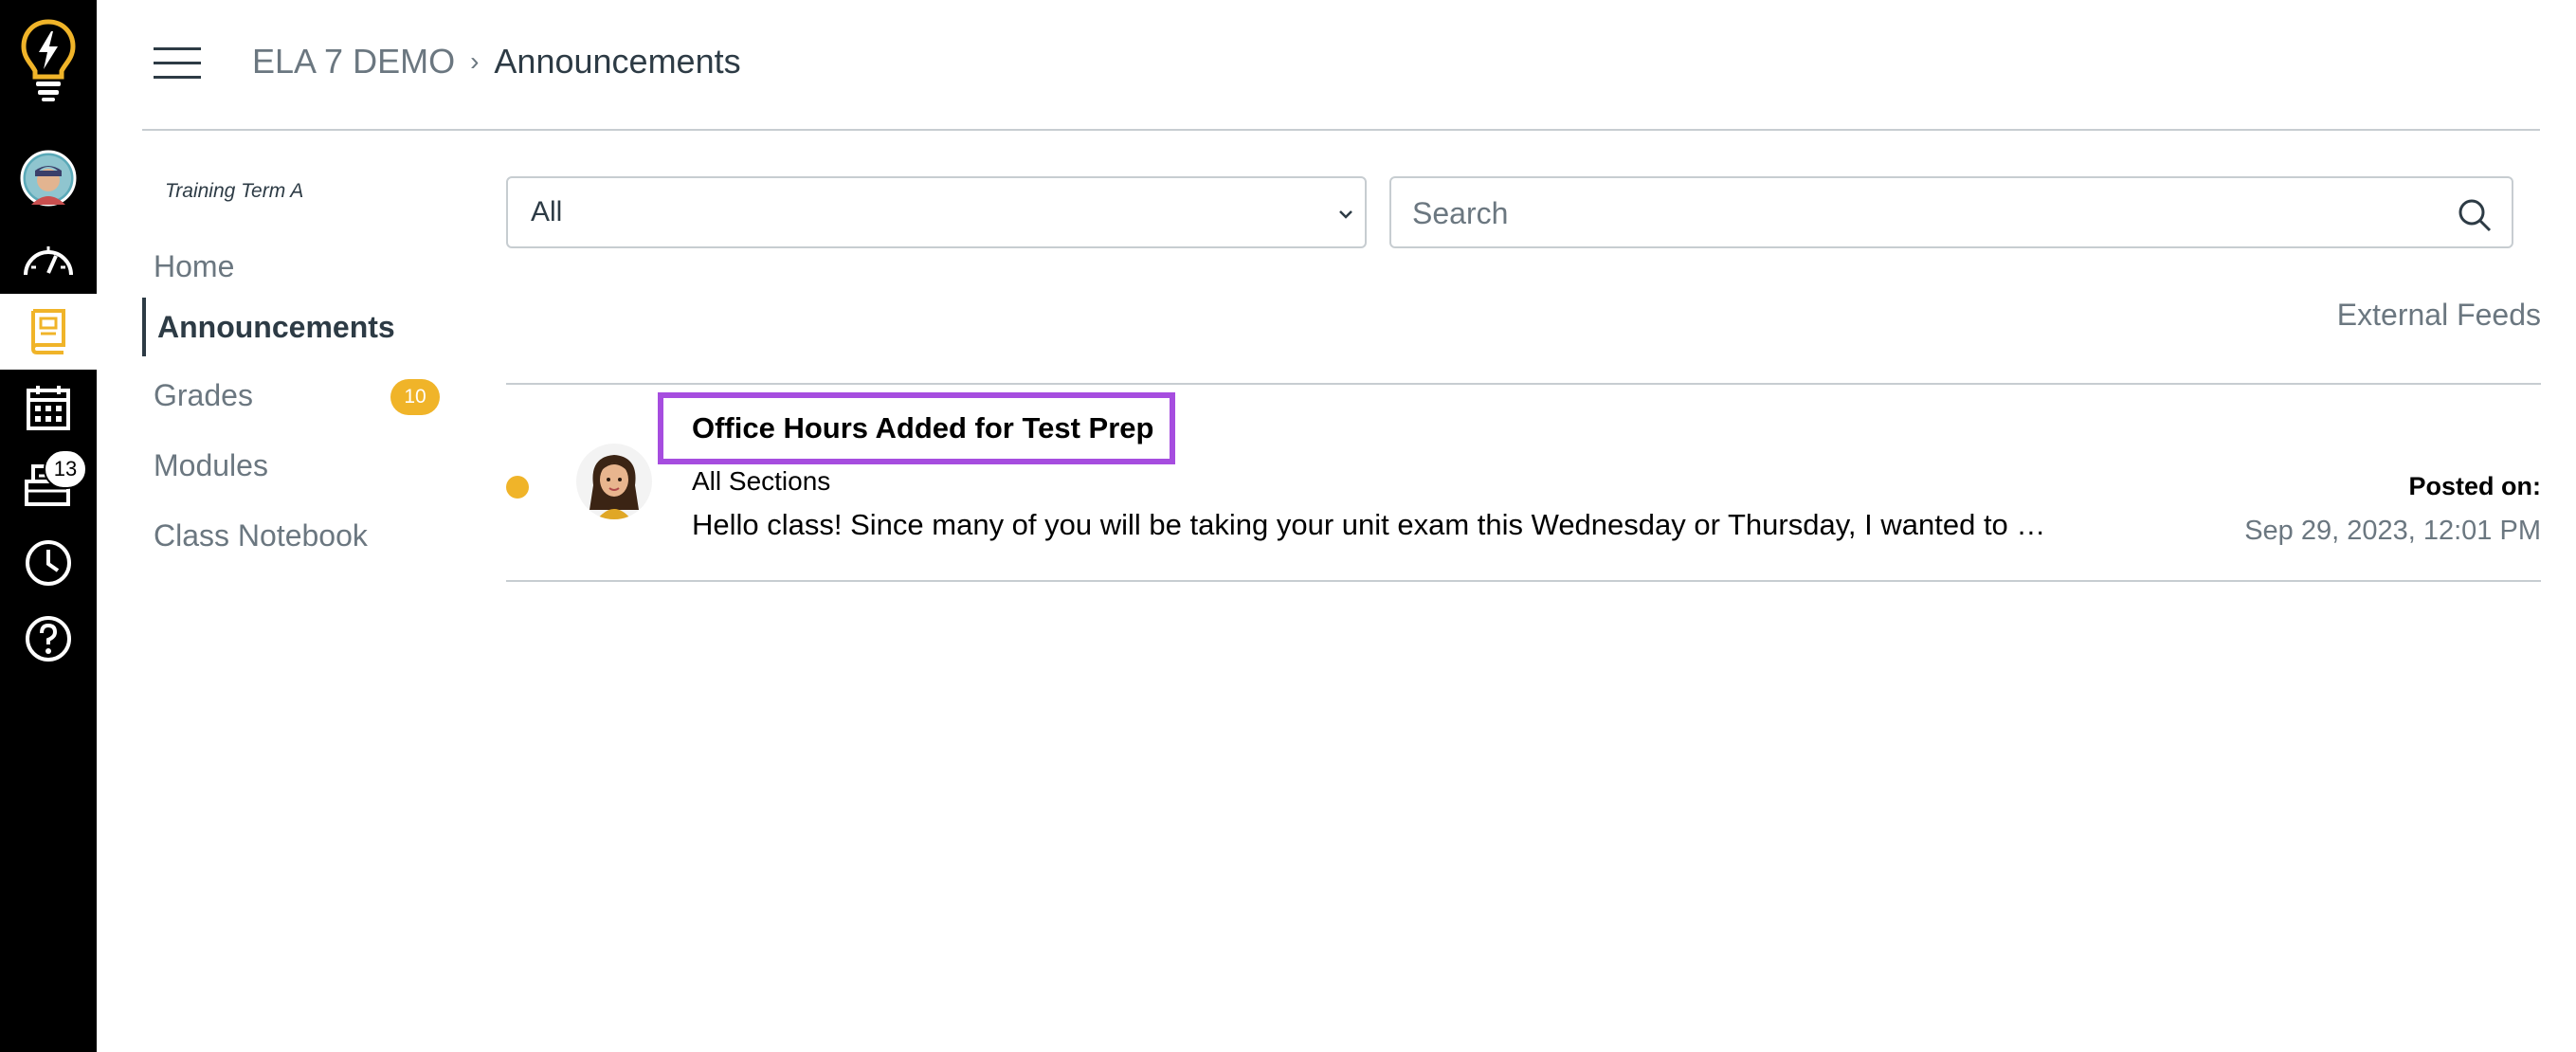 Image resolution: width=2576 pixels, height=1052 pixels. I want to click on lightbulb-logo-icon, so click(48, 60).